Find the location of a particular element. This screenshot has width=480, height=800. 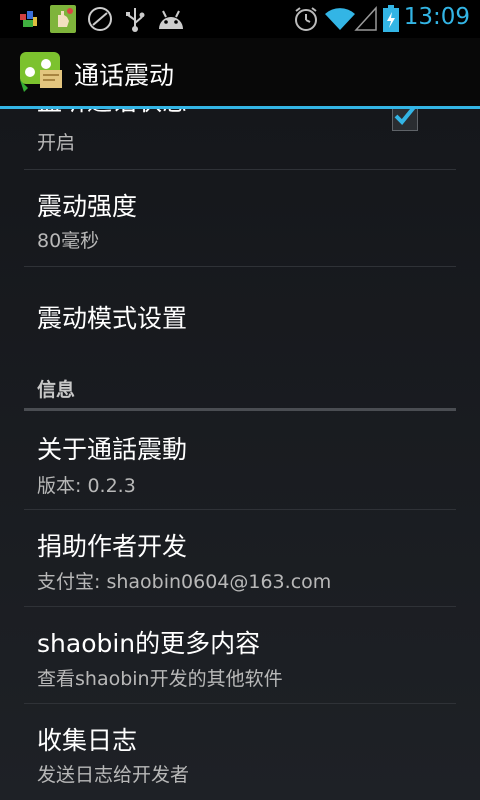

list-item-donate: 捐助作者开发 支付宝: shaobin0604@163.com is located at coordinates (240, 558).